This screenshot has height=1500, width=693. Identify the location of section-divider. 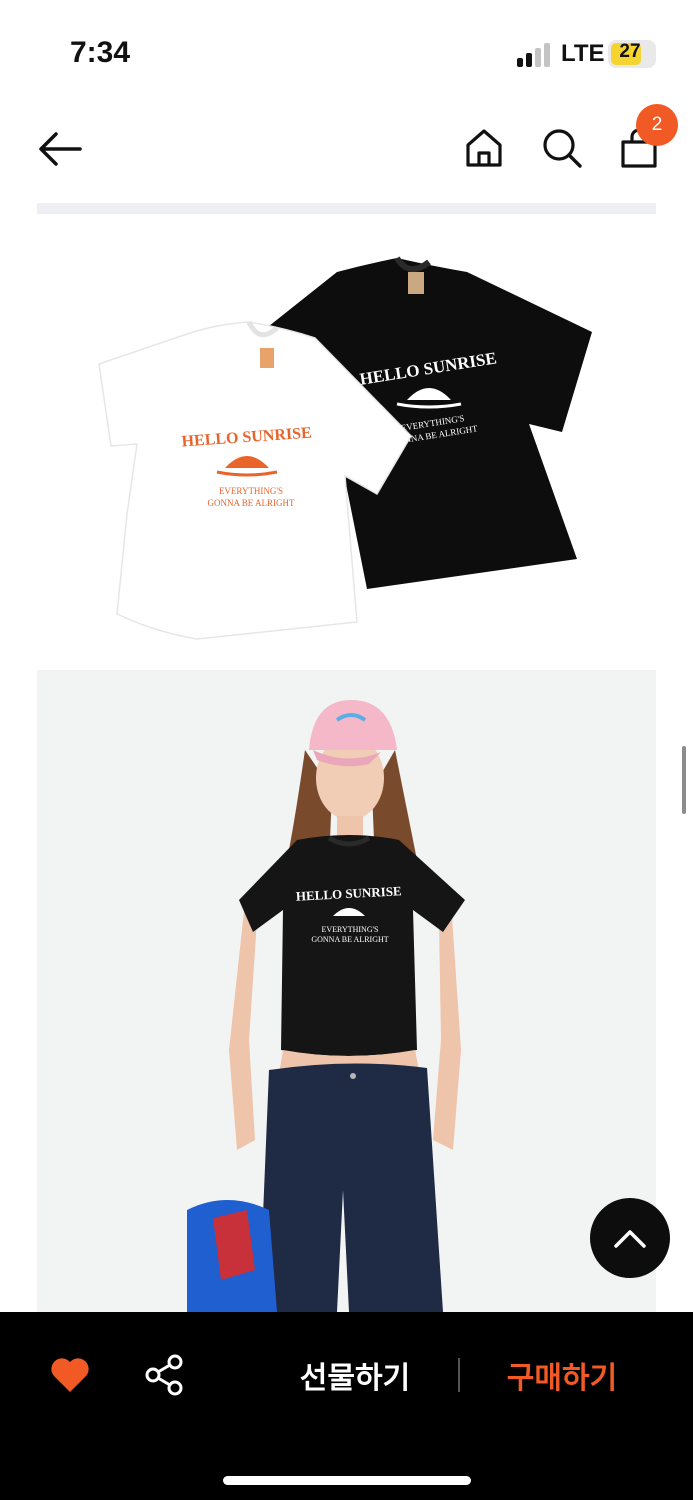
(346, 208).